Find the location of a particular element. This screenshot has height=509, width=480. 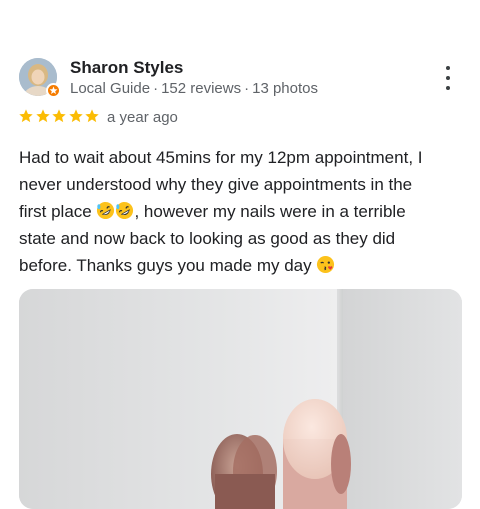

reviewer-meta: Local Guide · 152 reviews · 13 photos is located at coordinates (194, 88).